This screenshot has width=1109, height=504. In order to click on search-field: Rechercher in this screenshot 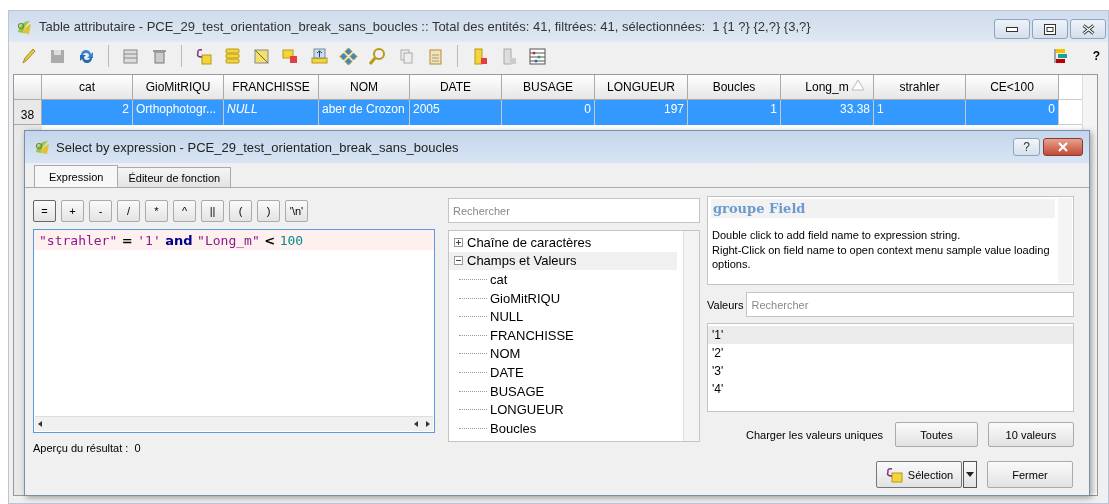, I will do `click(574, 210)`.